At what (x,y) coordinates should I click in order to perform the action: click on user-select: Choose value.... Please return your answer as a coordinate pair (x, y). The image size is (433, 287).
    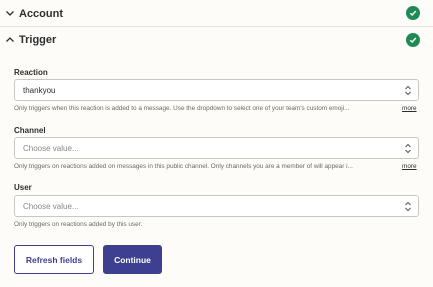
    Looking at the image, I should click on (216, 206).